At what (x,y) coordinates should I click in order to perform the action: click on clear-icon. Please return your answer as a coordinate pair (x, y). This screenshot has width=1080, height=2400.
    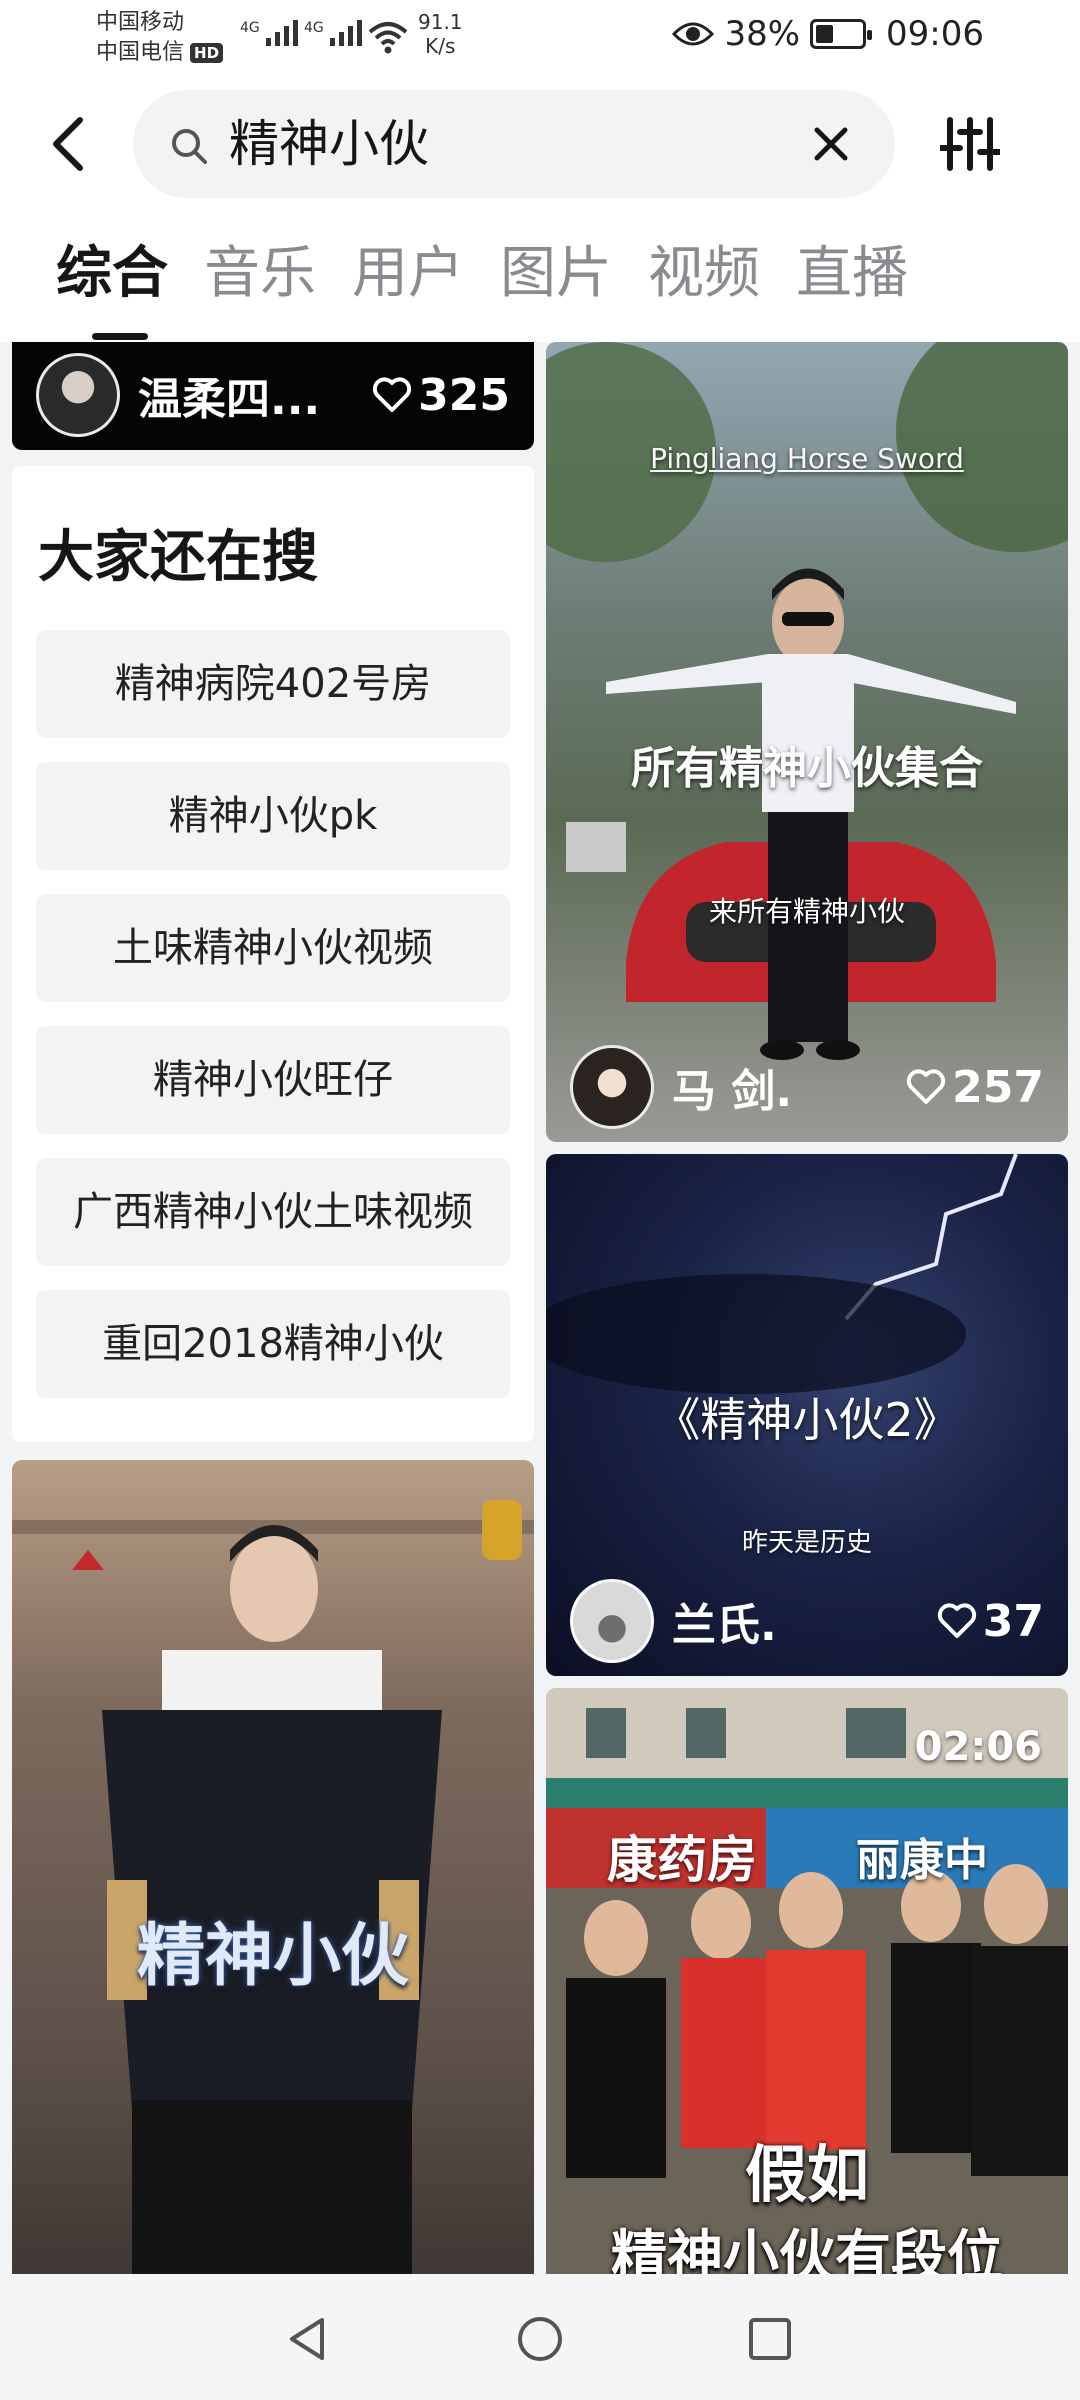
    Looking at the image, I should click on (831, 144).